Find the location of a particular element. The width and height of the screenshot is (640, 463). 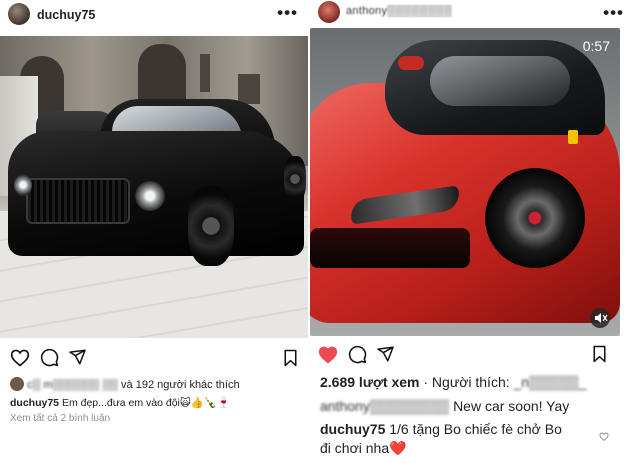

video-timer: 0:57 is located at coordinates (596, 46).